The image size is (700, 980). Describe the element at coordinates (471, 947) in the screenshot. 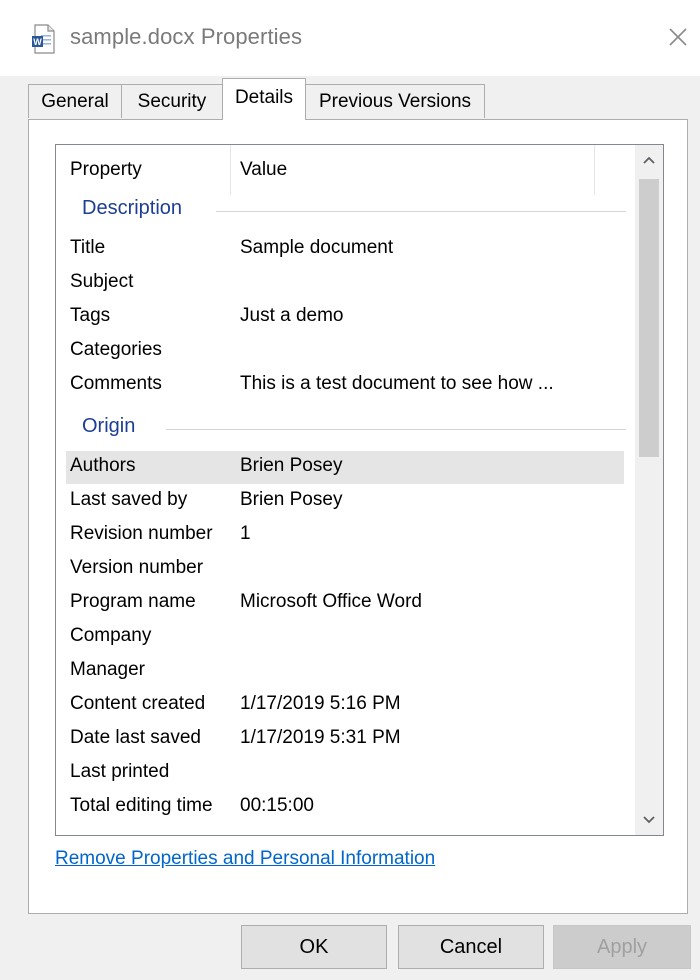

I see `cancel-button: Cancel` at that location.